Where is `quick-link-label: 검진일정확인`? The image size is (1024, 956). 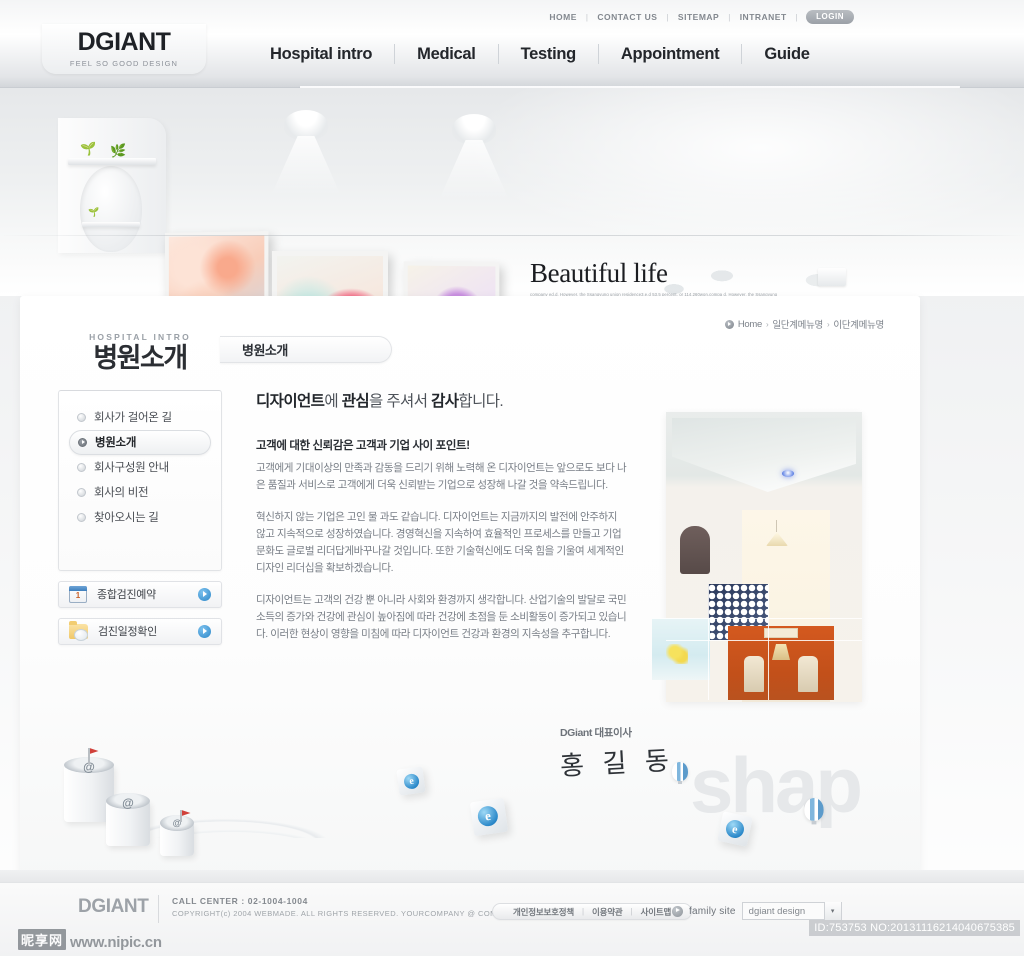
quick-link-label: 검진일정확인 is located at coordinates (127, 632).